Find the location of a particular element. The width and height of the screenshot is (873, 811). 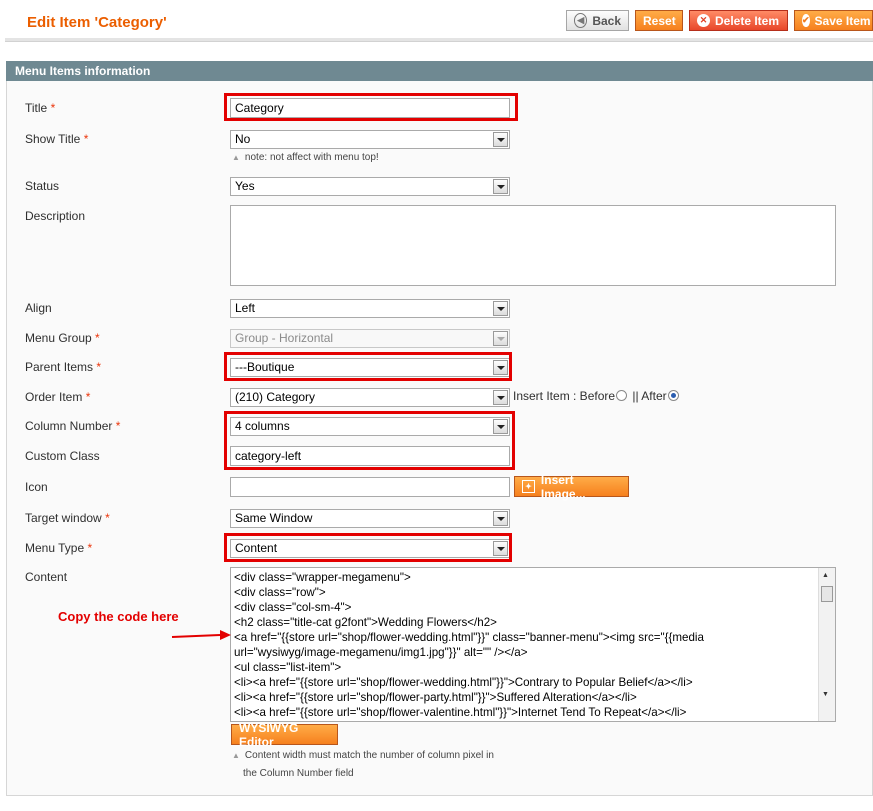

save-item-button: ✔ Save Item is located at coordinates (833, 20).